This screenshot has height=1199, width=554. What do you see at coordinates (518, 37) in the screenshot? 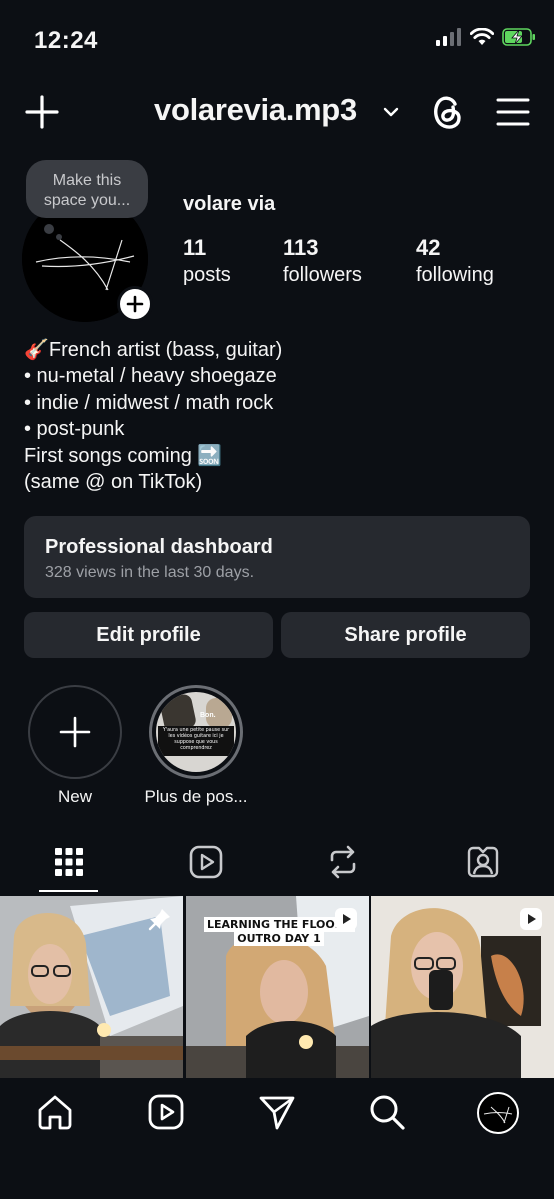
I see `battery-charging-icon` at bounding box center [518, 37].